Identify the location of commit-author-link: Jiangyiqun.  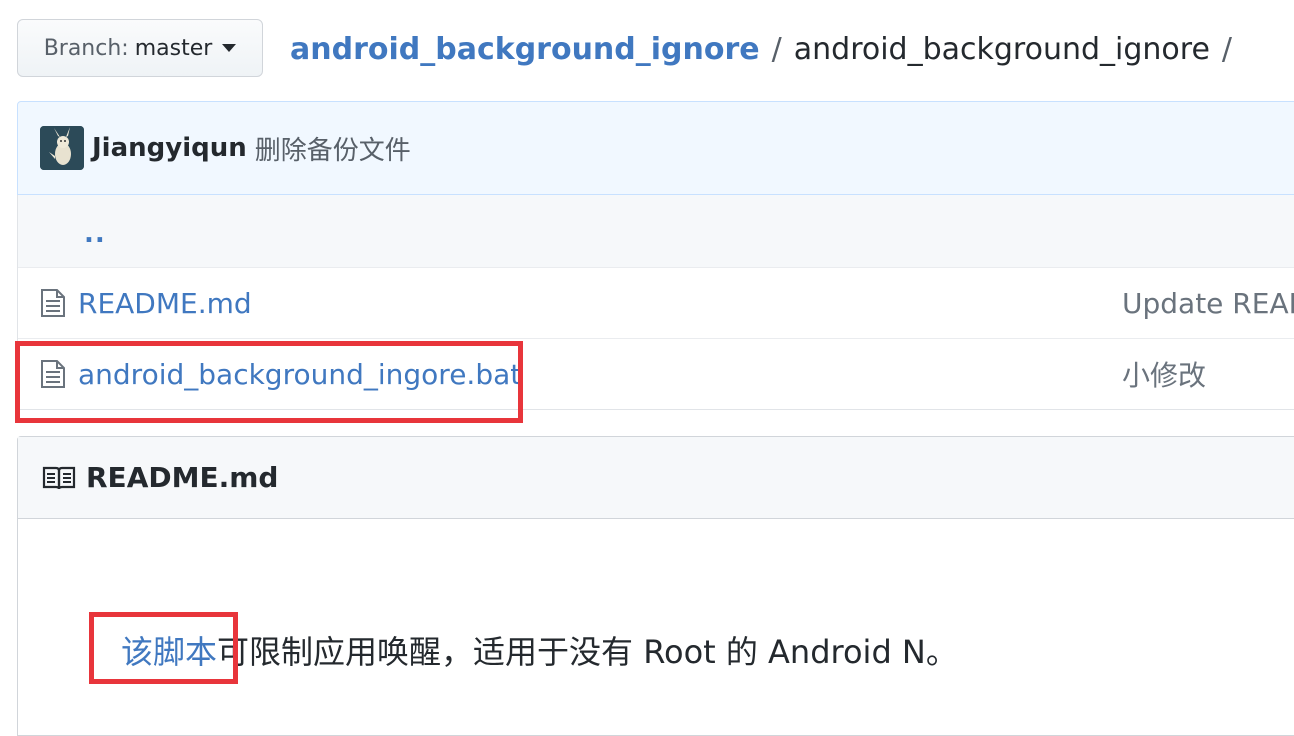
(169, 148).